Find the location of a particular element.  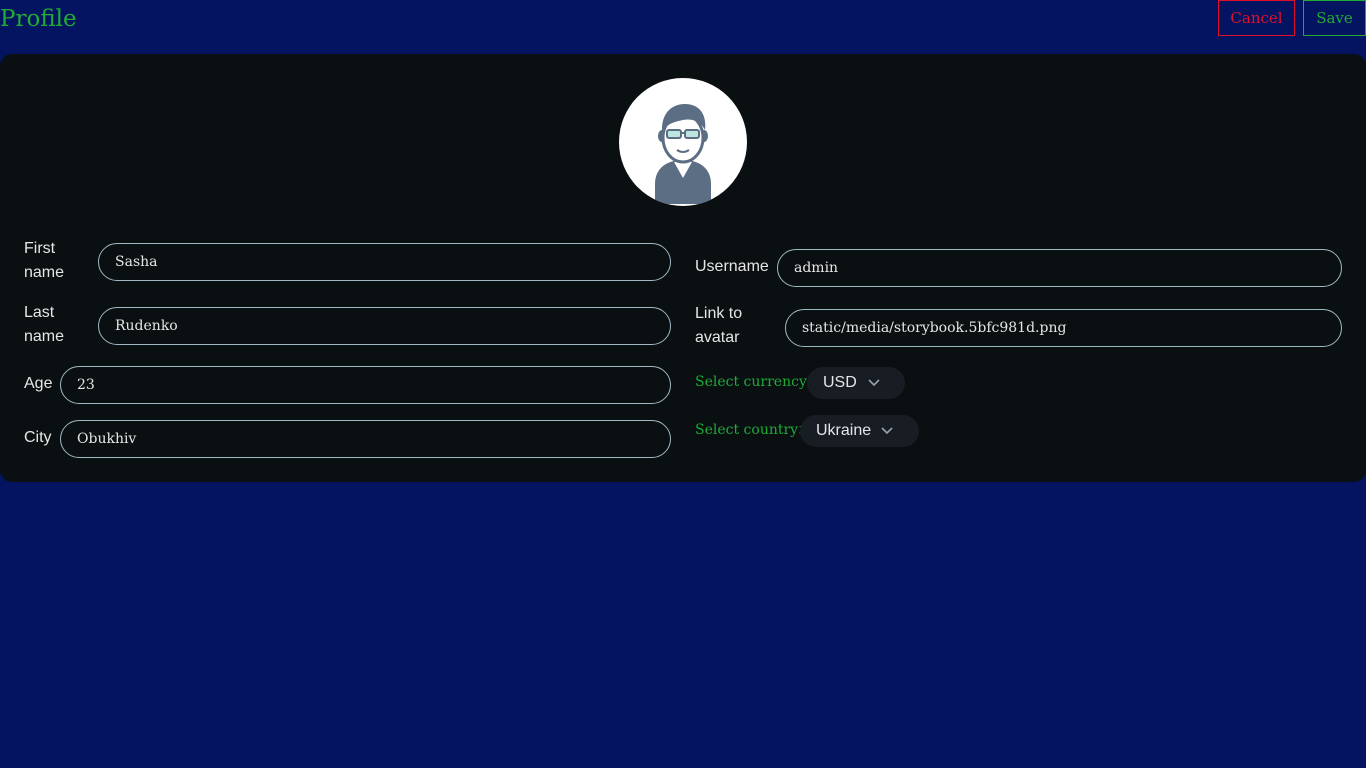

page-title: Profile is located at coordinates (38, 19).